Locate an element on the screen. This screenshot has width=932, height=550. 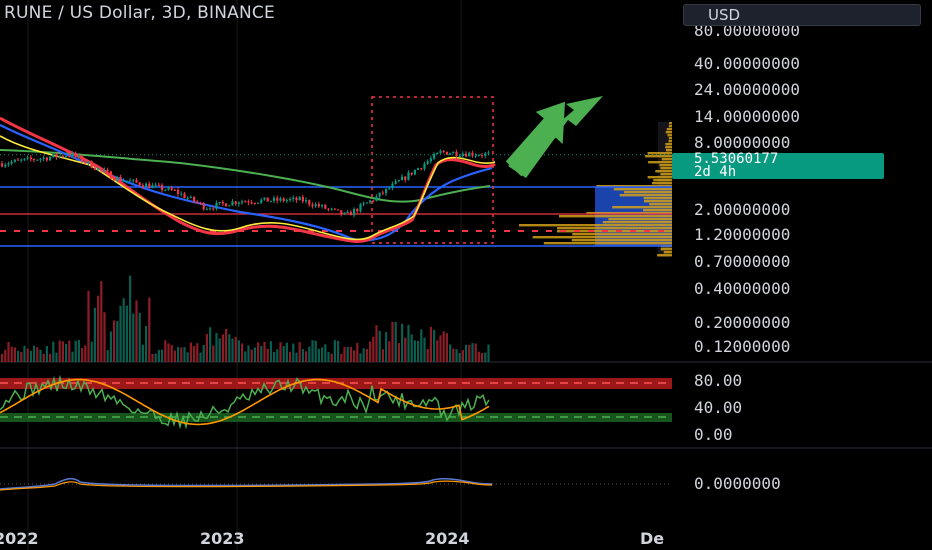
price-tick-label: 2.00000000 is located at coordinates (742, 209).